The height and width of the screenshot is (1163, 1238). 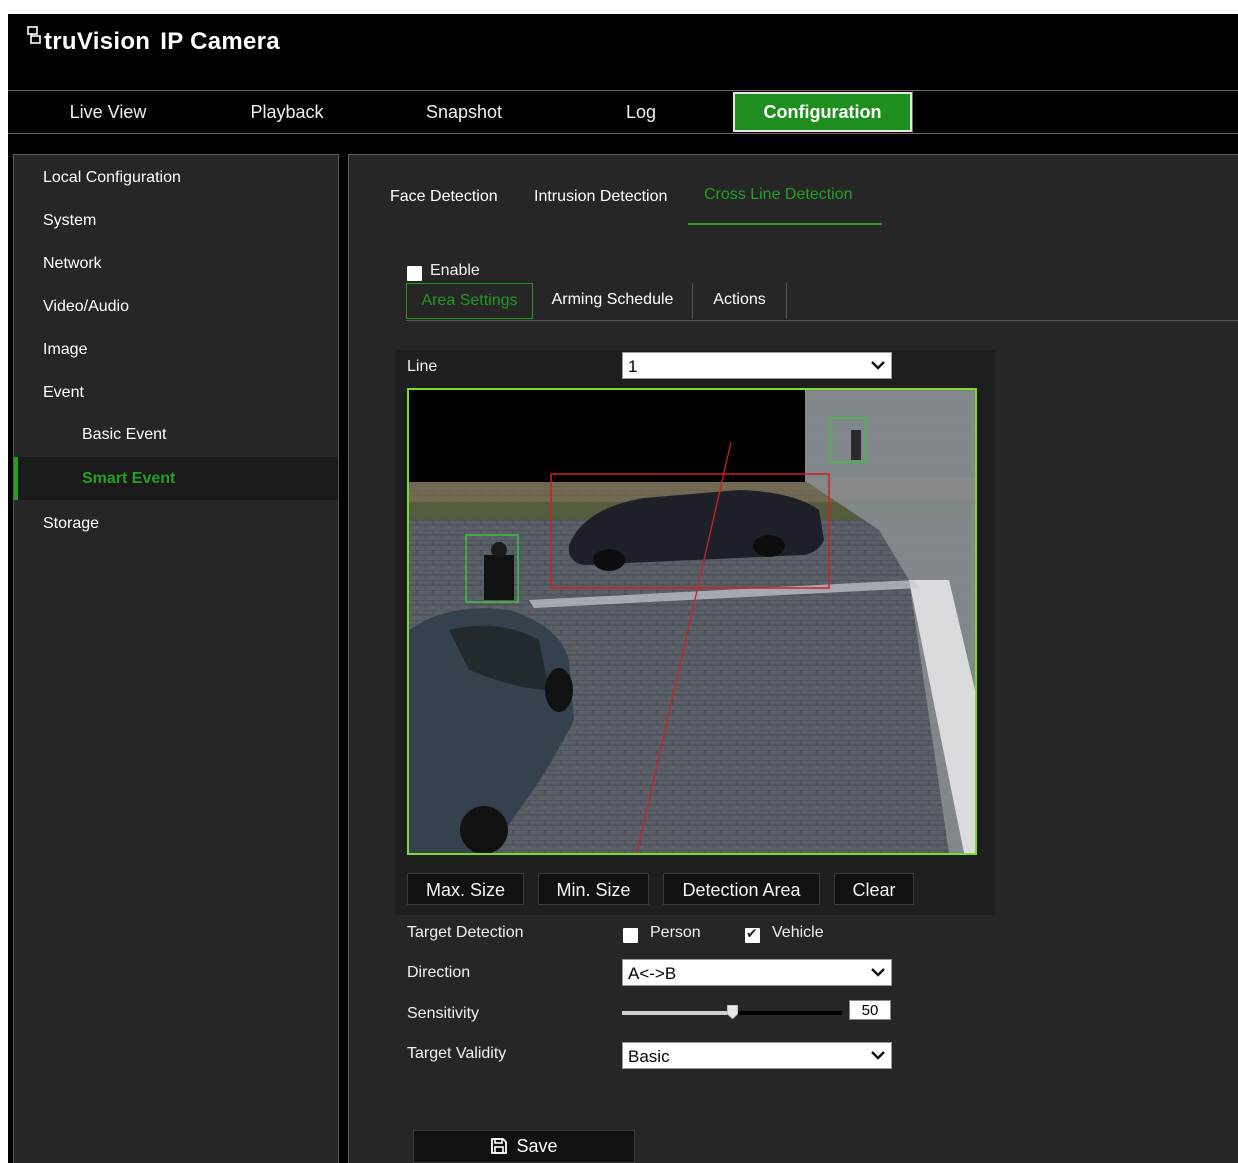 I want to click on vehicle-checkbox: ✔, so click(x=752, y=934).